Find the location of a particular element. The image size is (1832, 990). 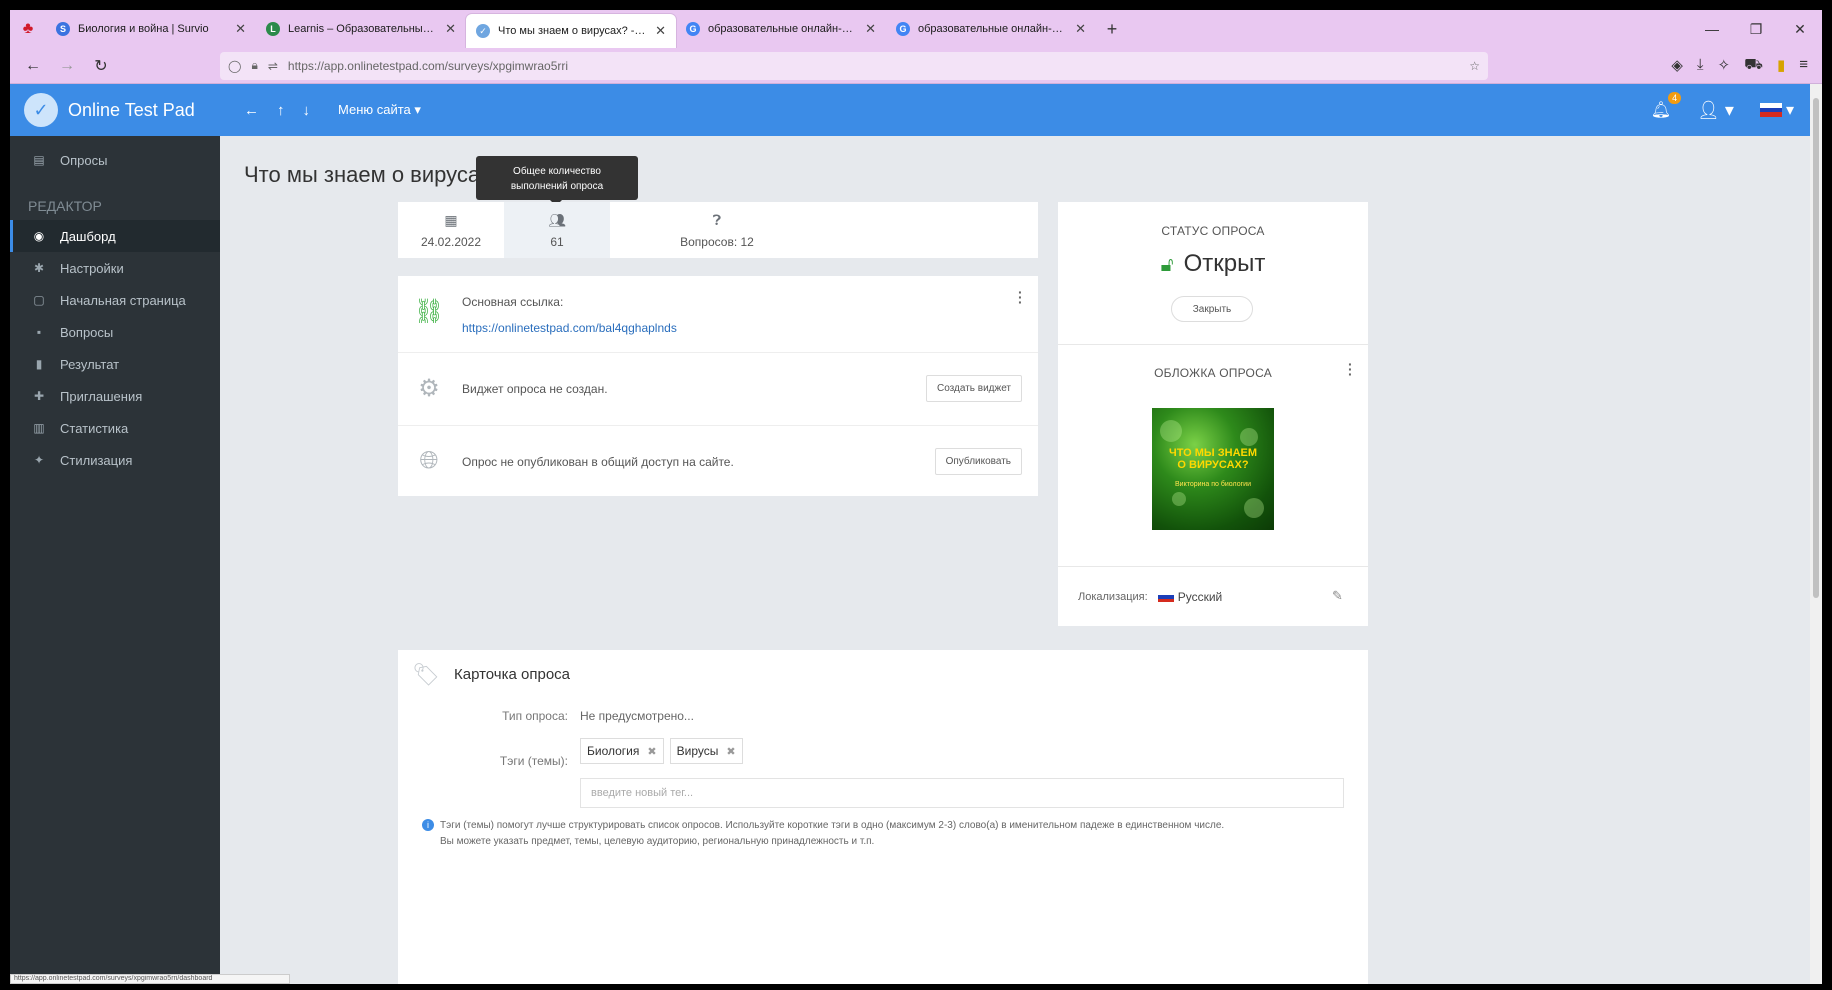

scroll-thumb is located at coordinates (1816, 348).